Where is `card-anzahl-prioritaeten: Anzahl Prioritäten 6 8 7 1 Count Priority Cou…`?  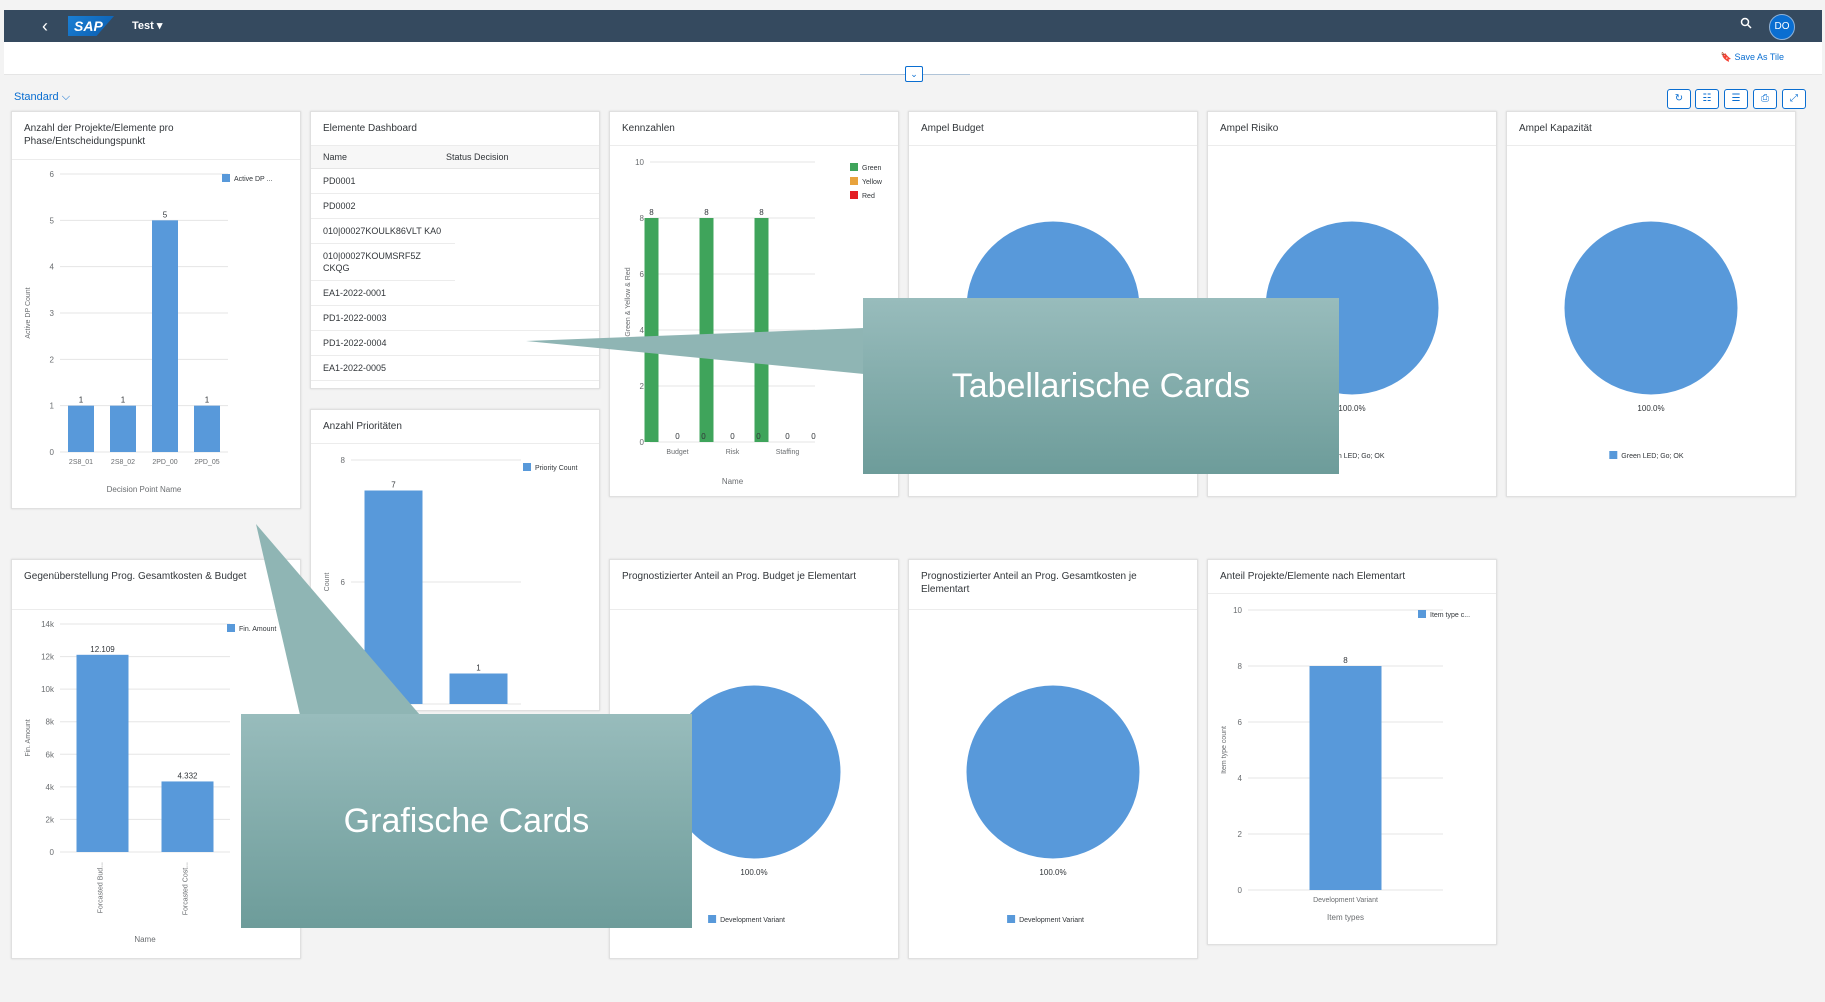
card-anzahl-prioritaeten: Anzahl Prioritäten 6 8 7 1 Count Priority Cou… is located at coordinates (455, 560).